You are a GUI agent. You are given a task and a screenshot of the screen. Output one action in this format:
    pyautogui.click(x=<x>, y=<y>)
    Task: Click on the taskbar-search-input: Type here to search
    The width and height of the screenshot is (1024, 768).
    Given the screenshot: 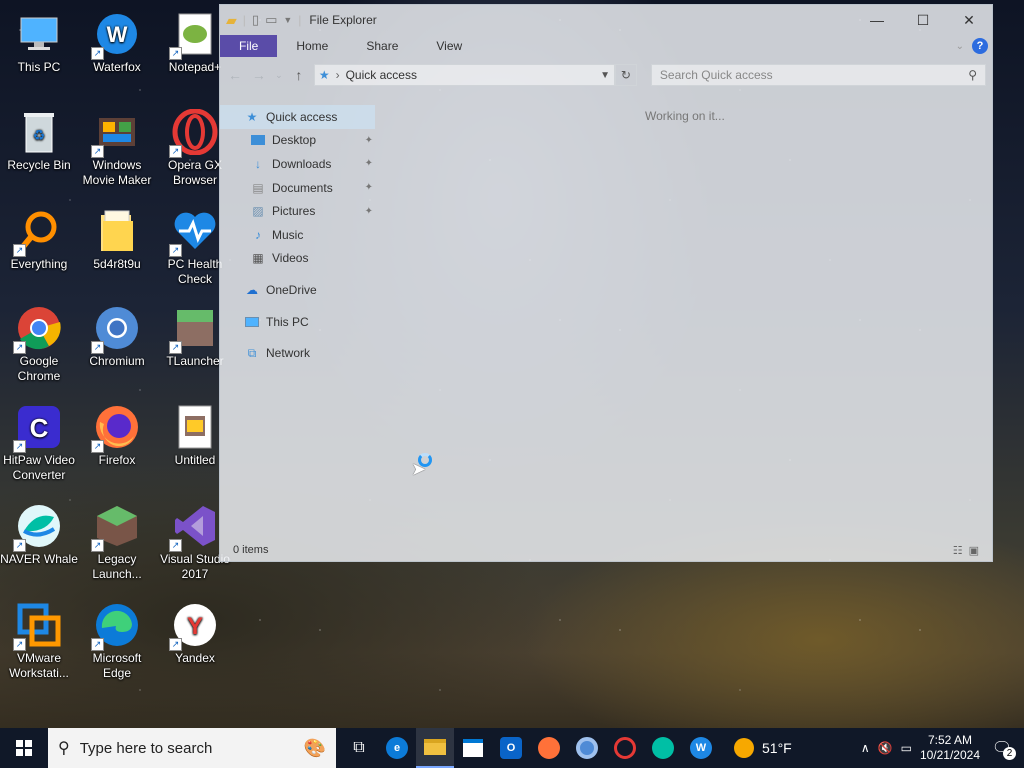 What is the action you would take?
    pyautogui.click(x=146, y=748)
    